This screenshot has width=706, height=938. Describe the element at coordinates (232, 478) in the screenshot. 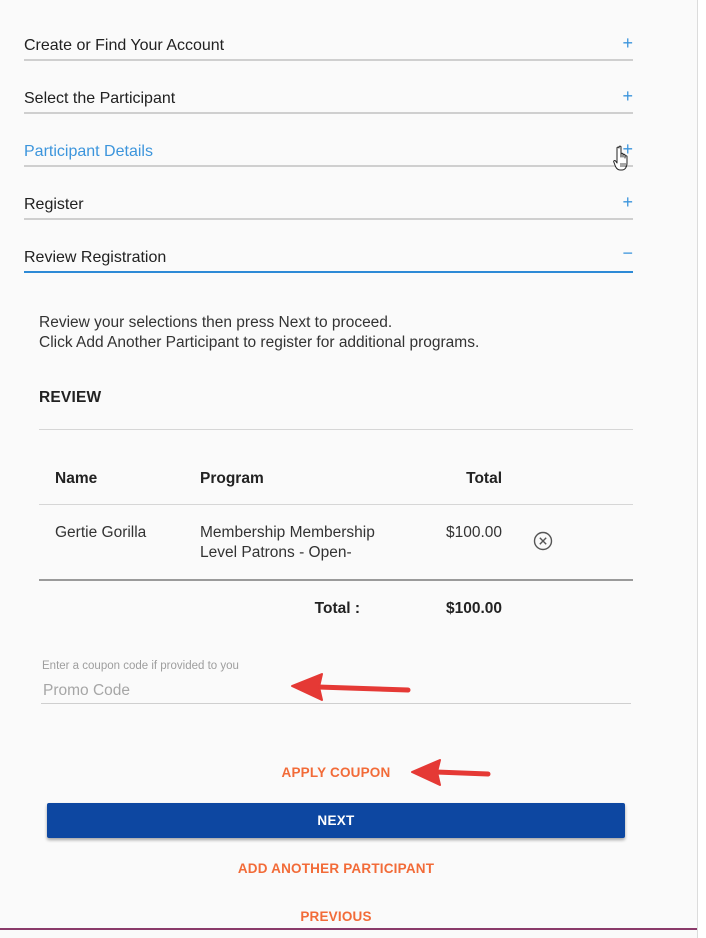

I see `column-header-program: Program` at that location.